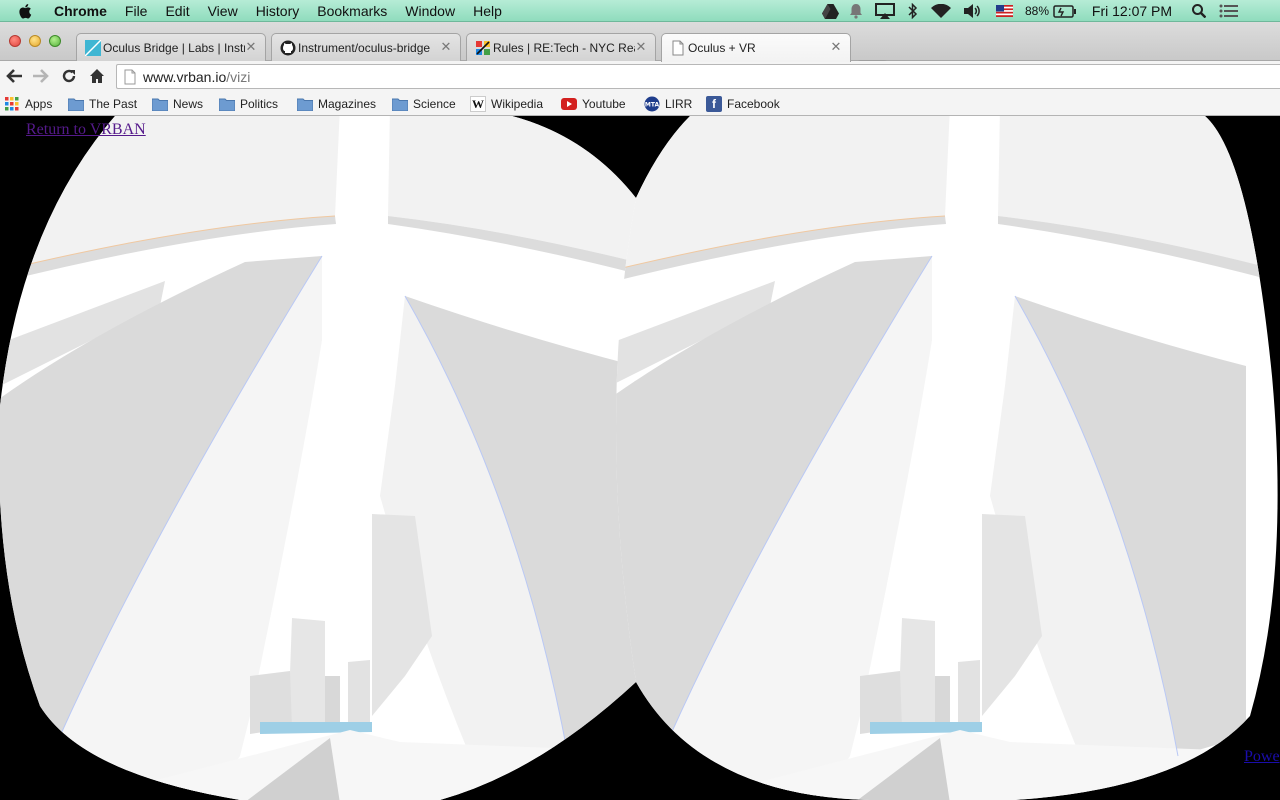 This screenshot has width=1280, height=800. I want to click on menu-window: Window, so click(430, 11).